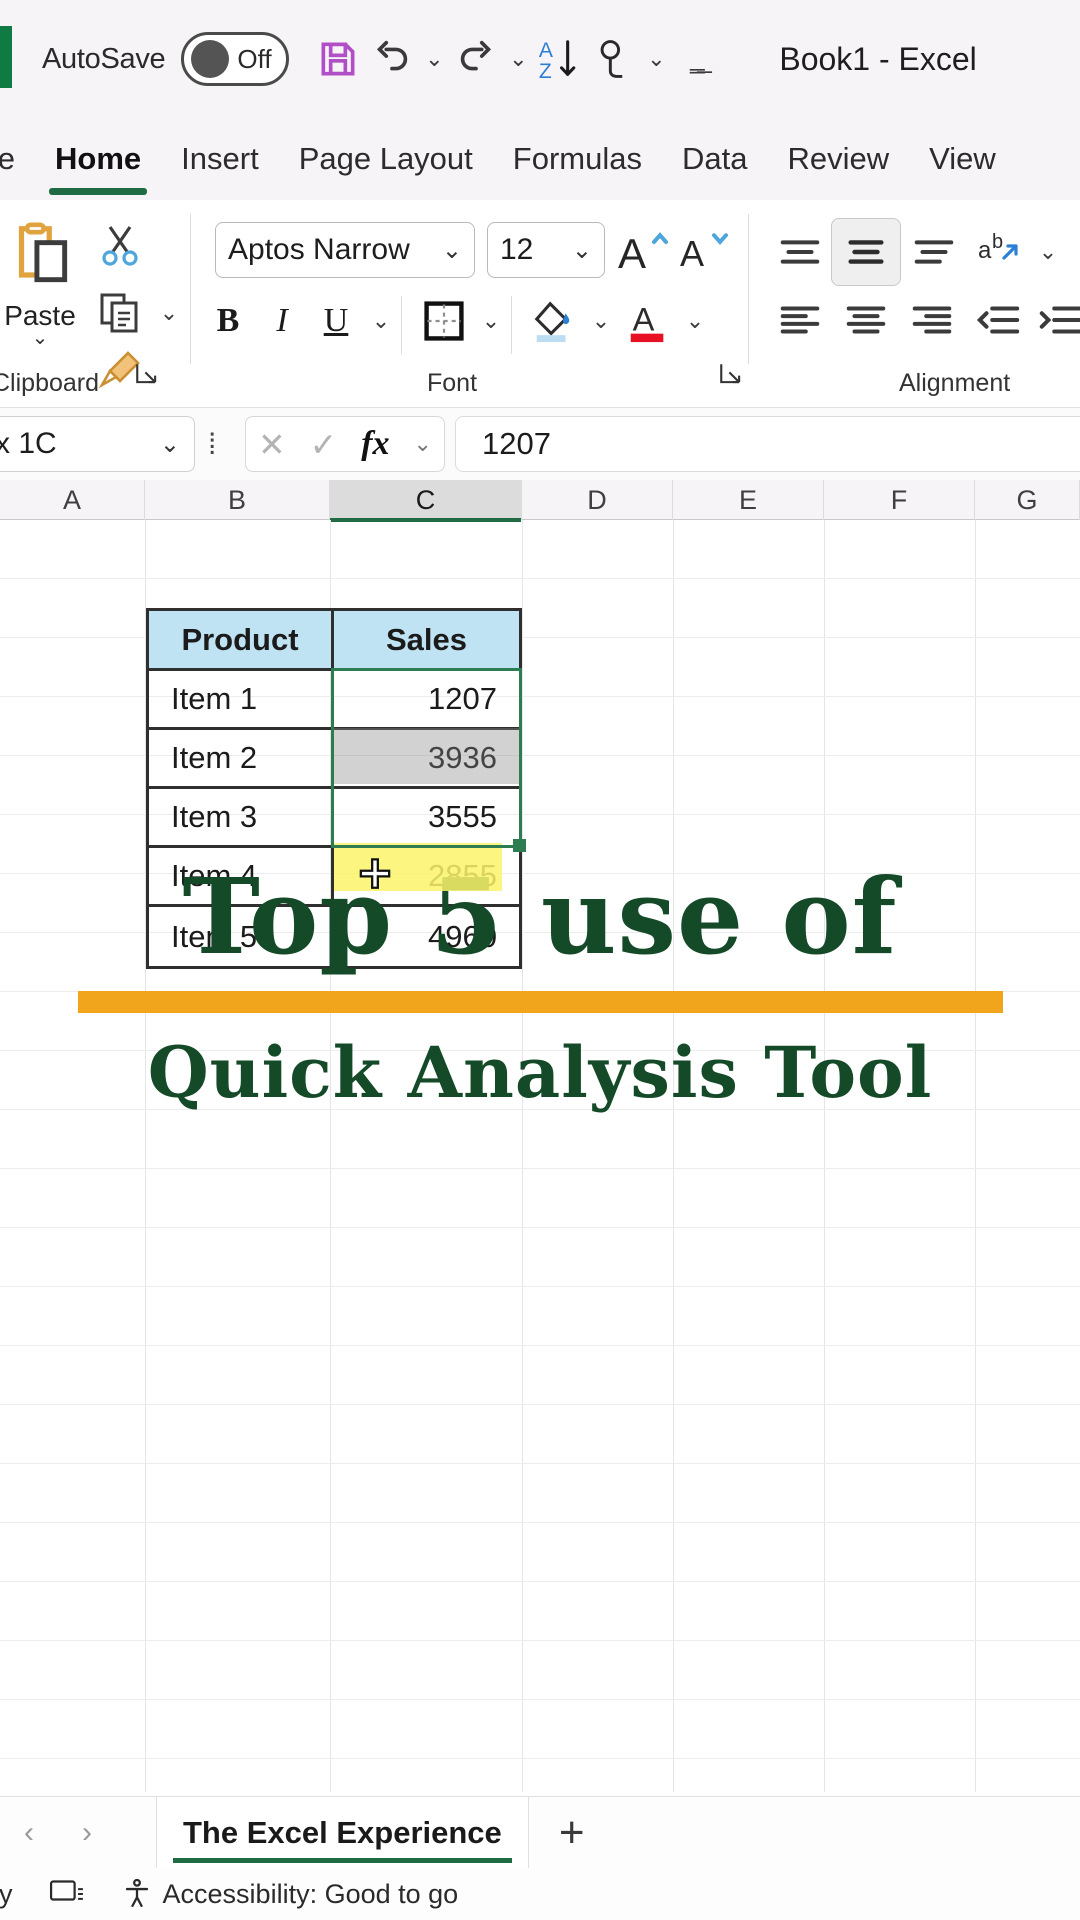 The height and width of the screenshot is (1920, 1080). Describe the element at coordinates (800, 252) in the screenshot. I see `align-top-icon` at that location.